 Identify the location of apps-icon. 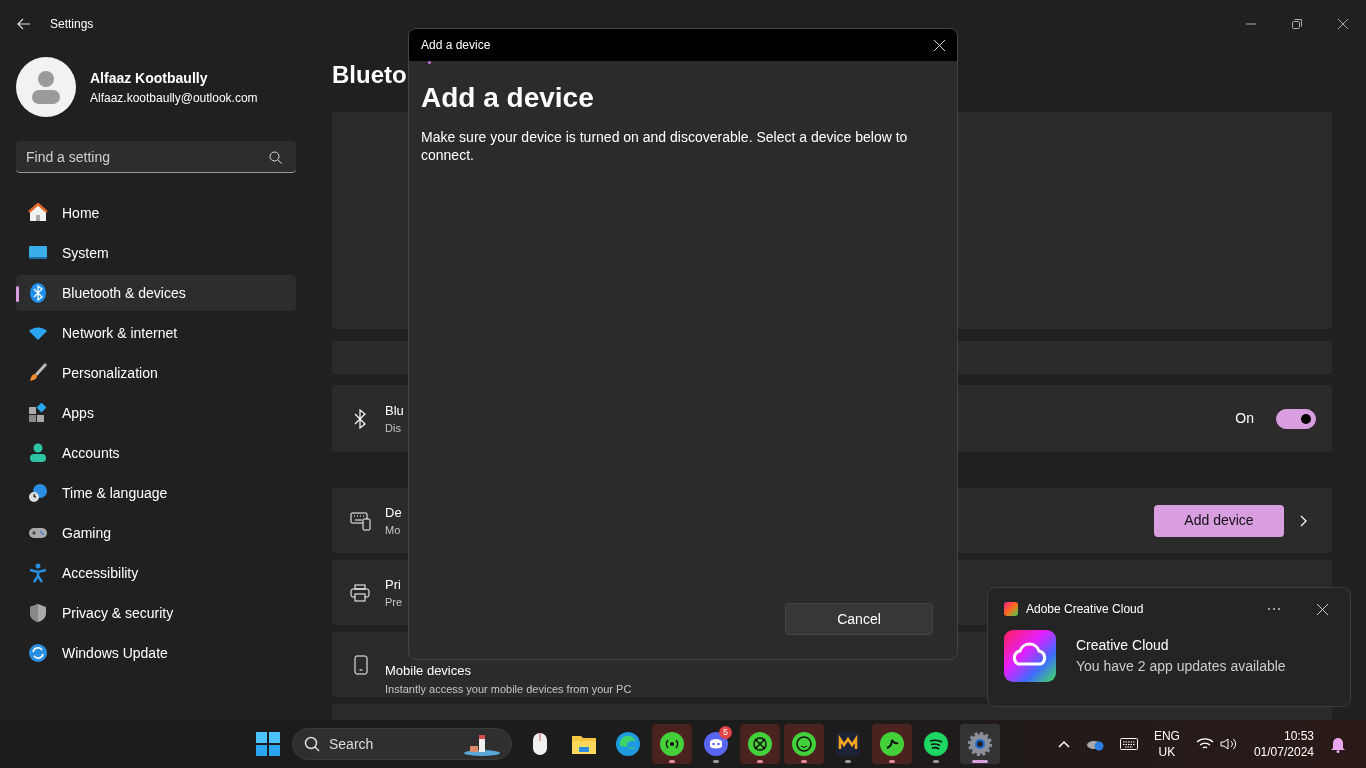
(38, 413).